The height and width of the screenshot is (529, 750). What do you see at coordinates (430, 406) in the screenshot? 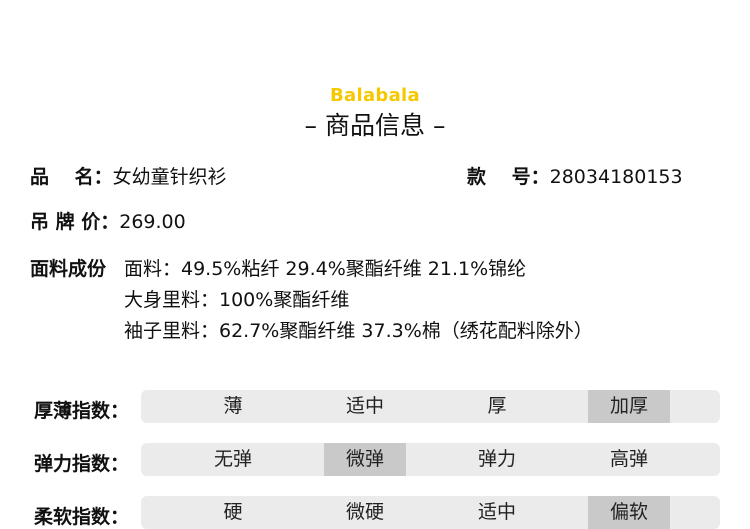
I see `thickness-index-bar: 薄 适中 厚 加厚` at bounding box center [430, 406].